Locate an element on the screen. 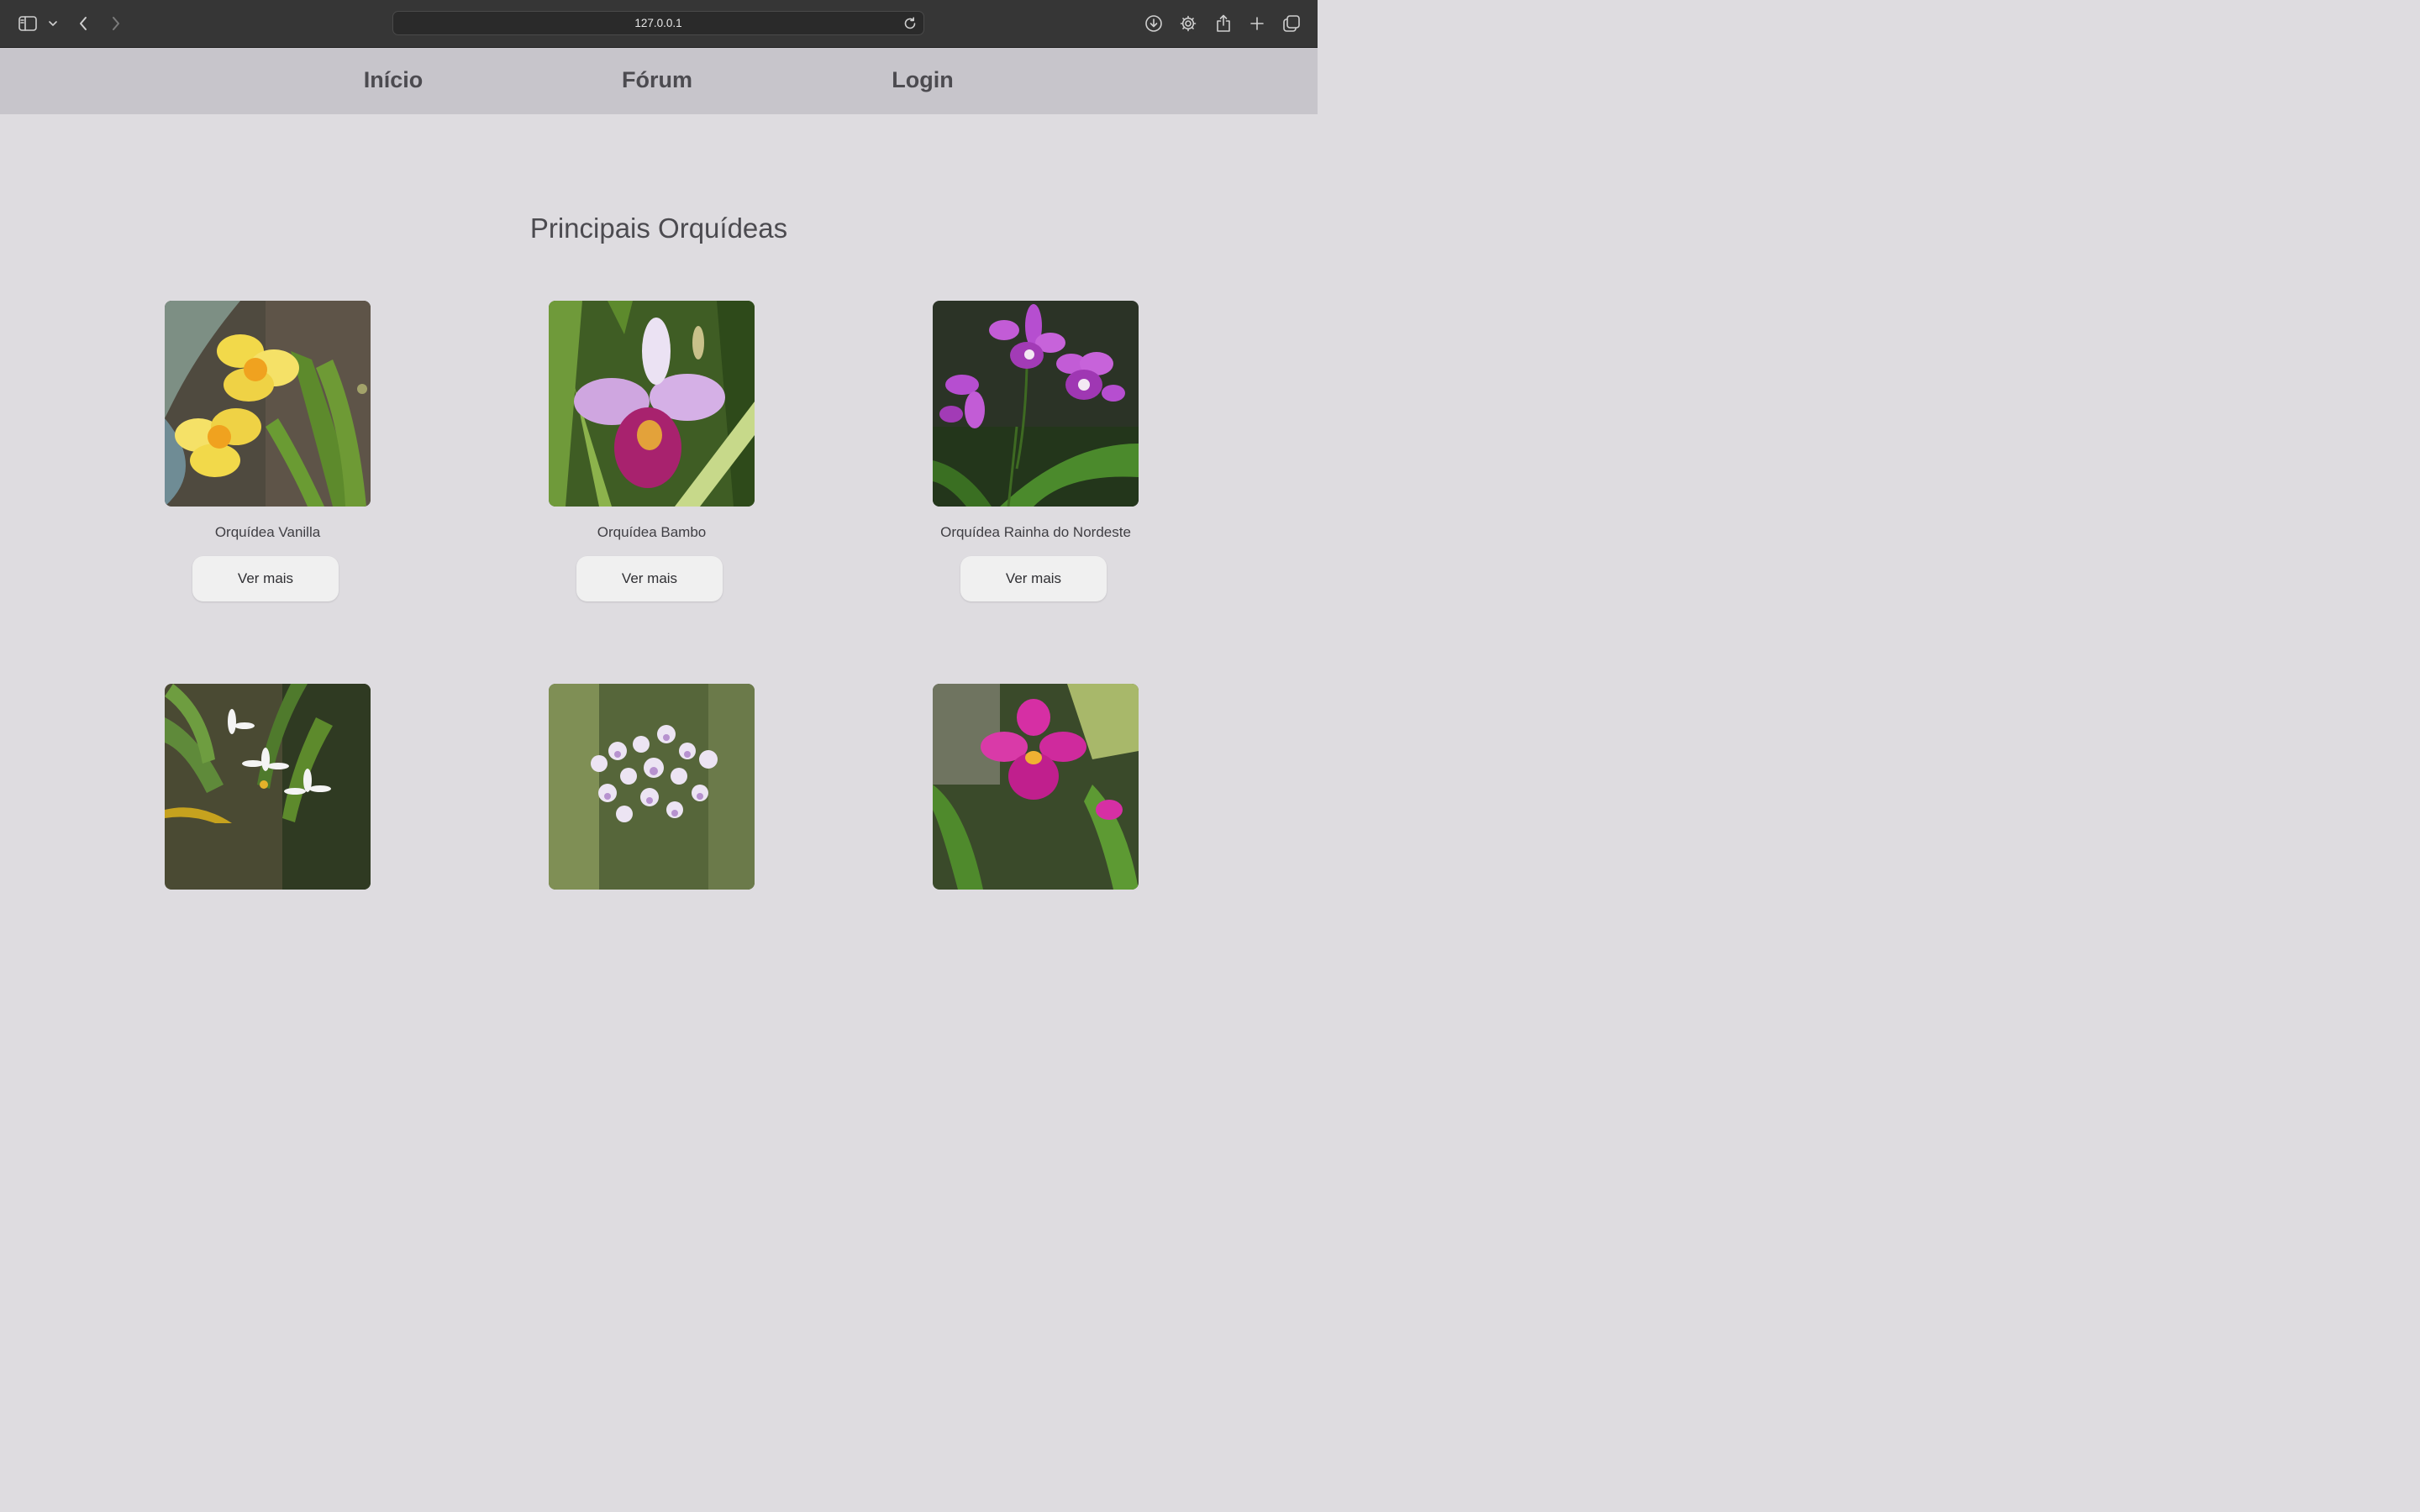 This screenshot has height=1512, width=2420. orchid-lilac-cluster-image is located at coordinates (652, 787).